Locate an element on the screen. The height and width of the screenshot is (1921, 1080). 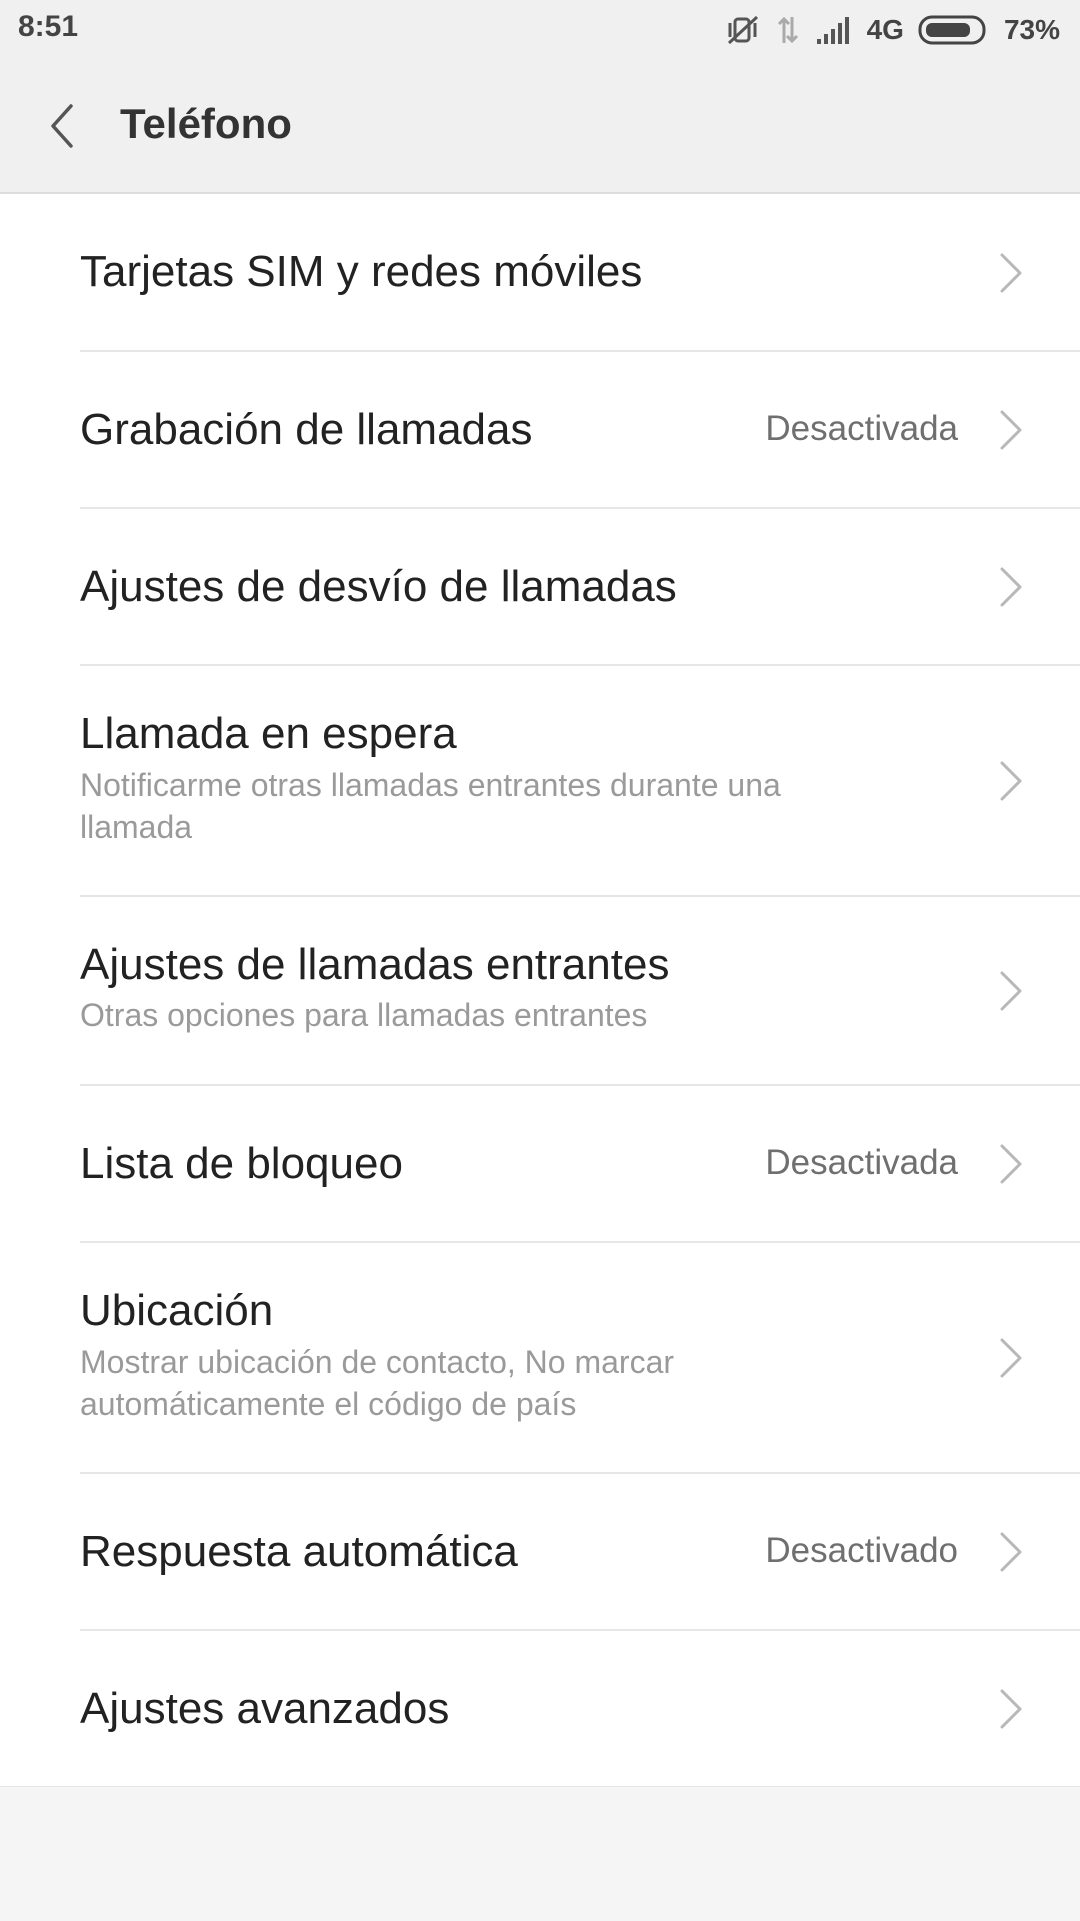
settings-item-title: Ubicación is located at coordinates (177, 1310).